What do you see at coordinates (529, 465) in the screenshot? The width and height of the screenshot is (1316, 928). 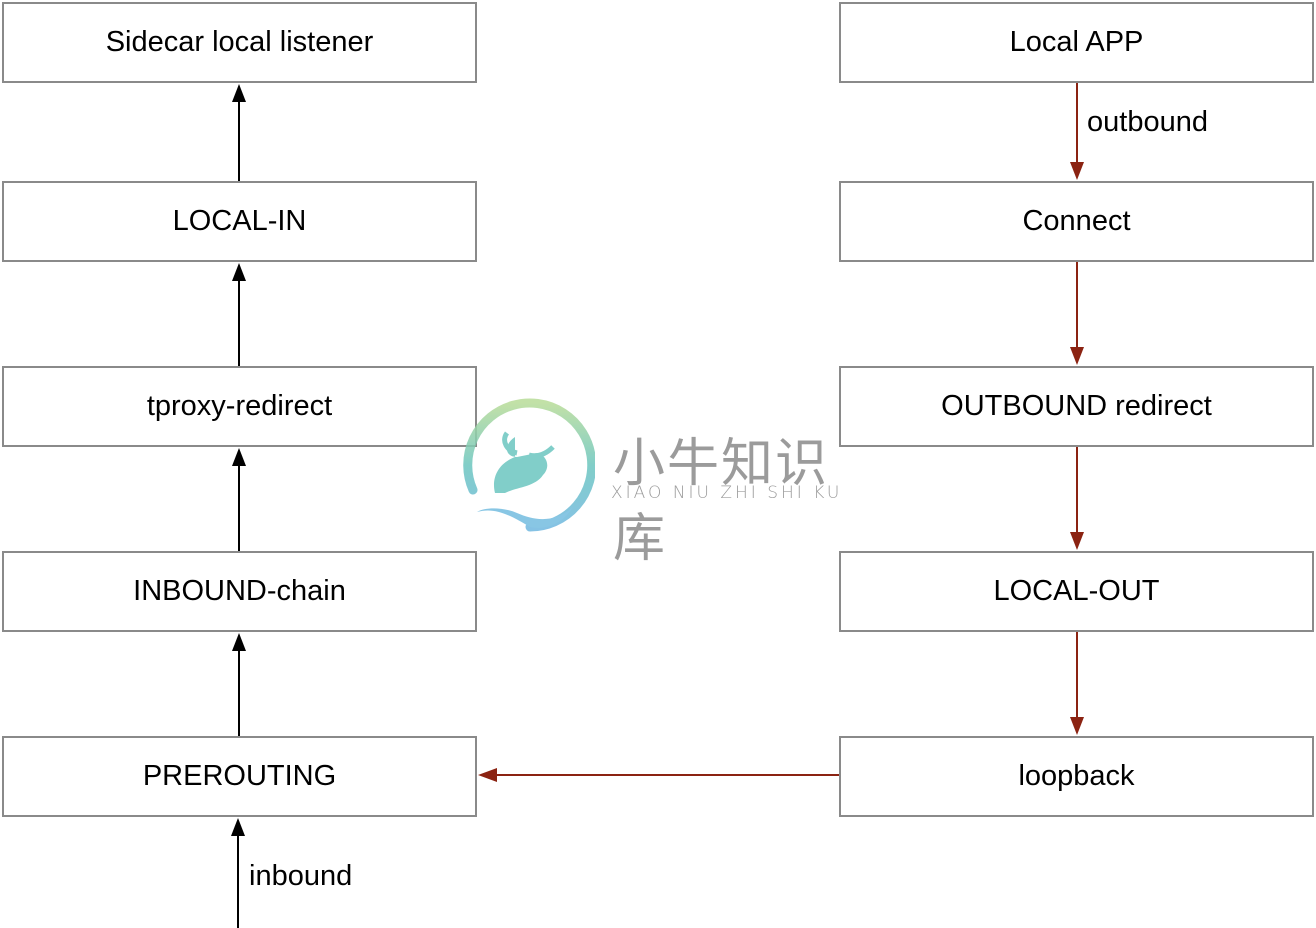 I see `watermark-logo-icon` at bounding box center [529, 465].